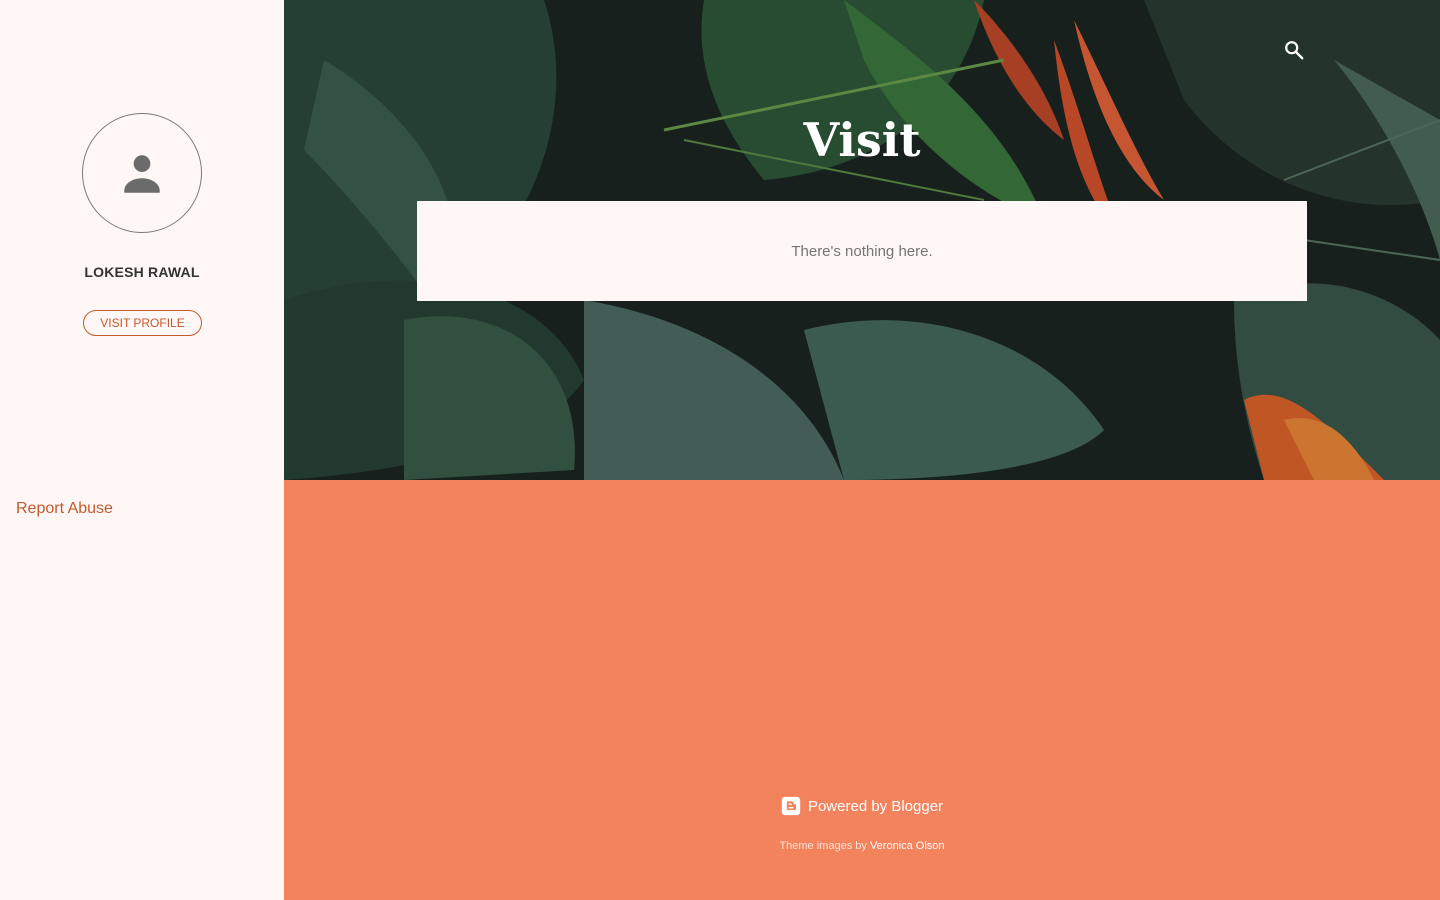 The image size is (1440, 900). I want to click on search-button, so click(1294, 50).